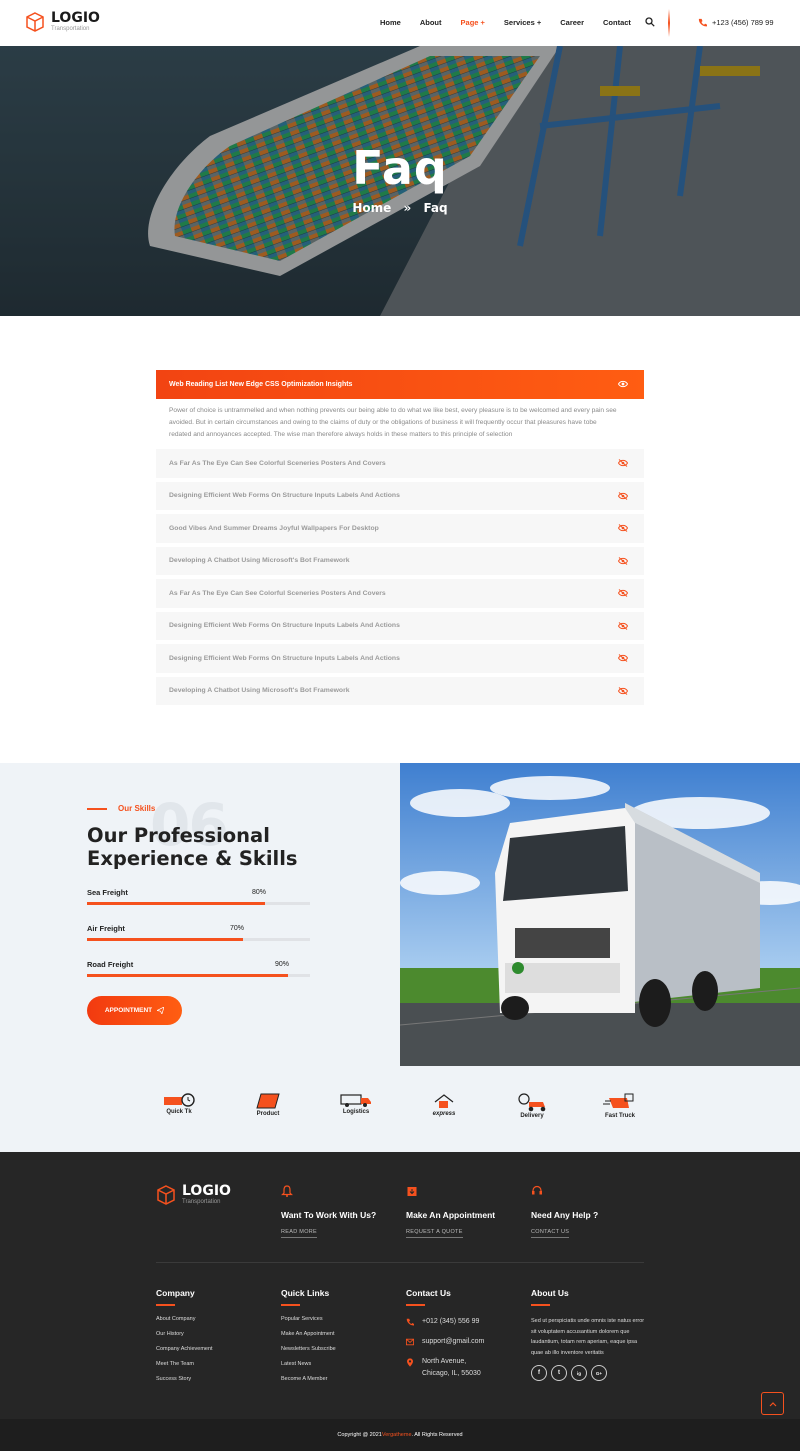  I want to click on progress-bar-sea, so click(198, 903).